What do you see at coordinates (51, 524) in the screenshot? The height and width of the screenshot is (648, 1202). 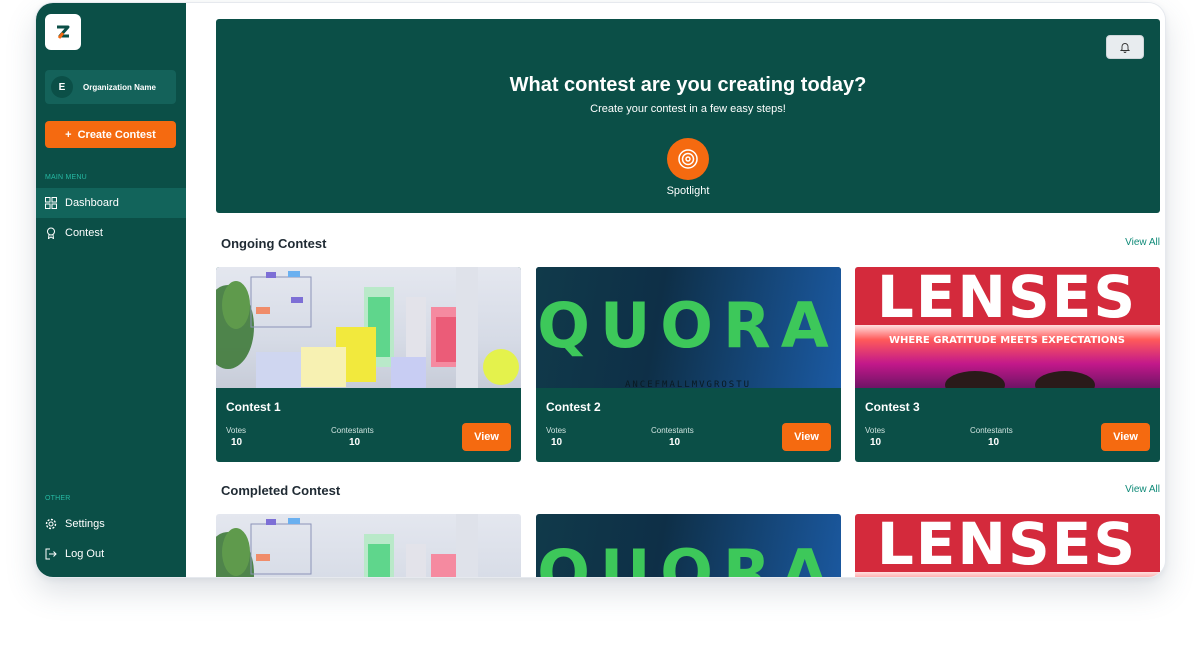 I see `gear-icon` at bounding box center [51, 524].